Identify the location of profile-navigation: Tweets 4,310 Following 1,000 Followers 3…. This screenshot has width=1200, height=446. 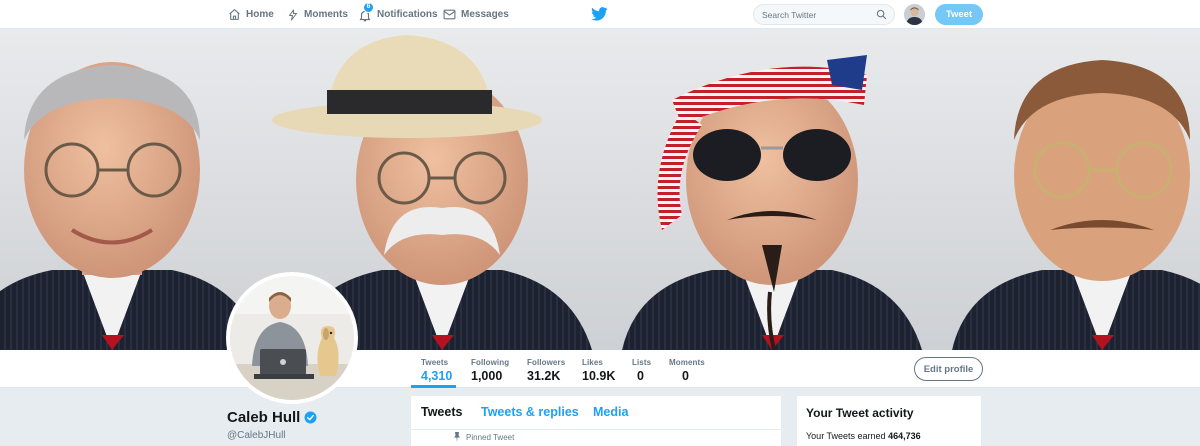
(600, 369).